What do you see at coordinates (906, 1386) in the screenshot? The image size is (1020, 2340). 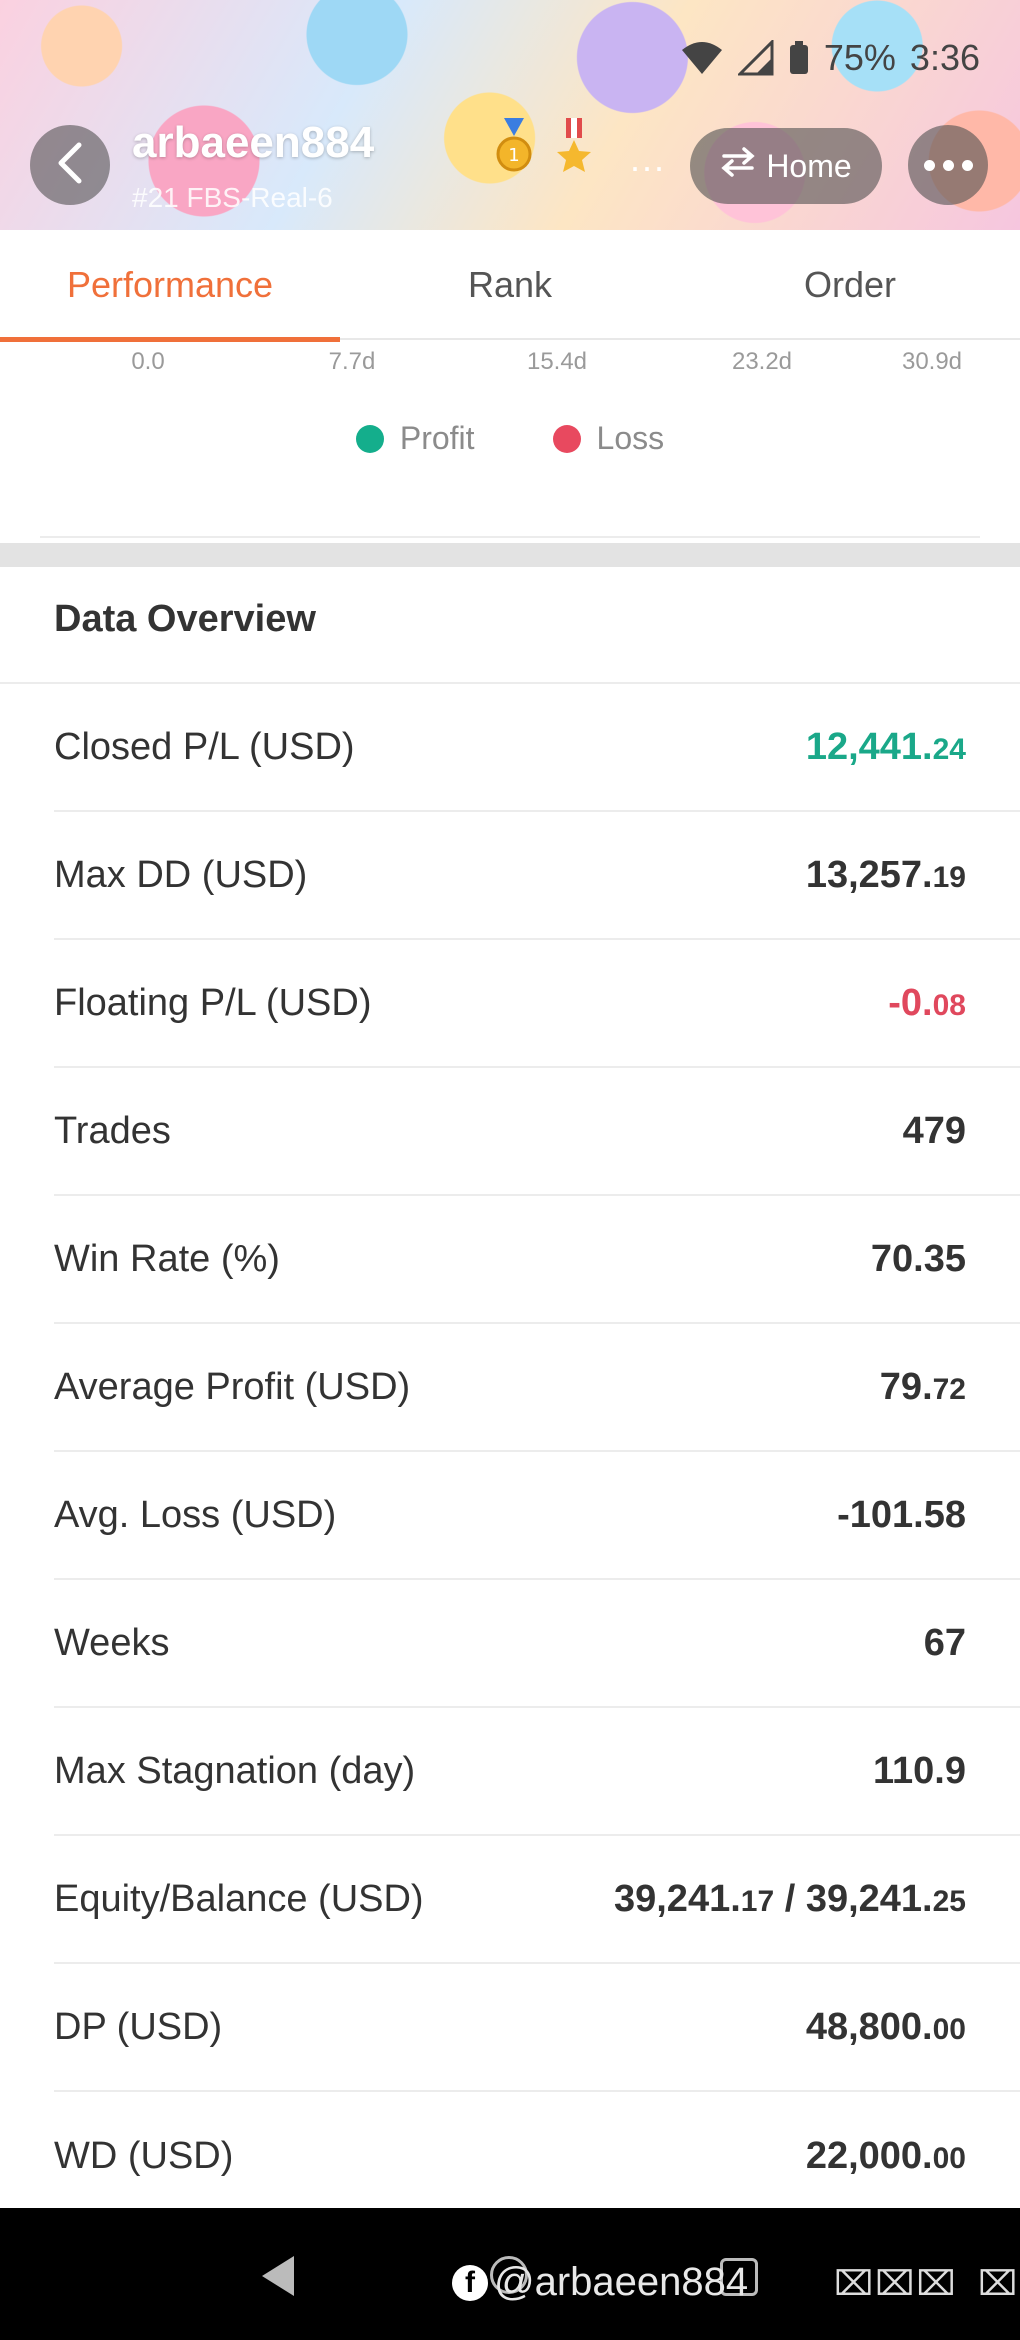 I see `value-part: 79.` at bounding box center [906, 1386].